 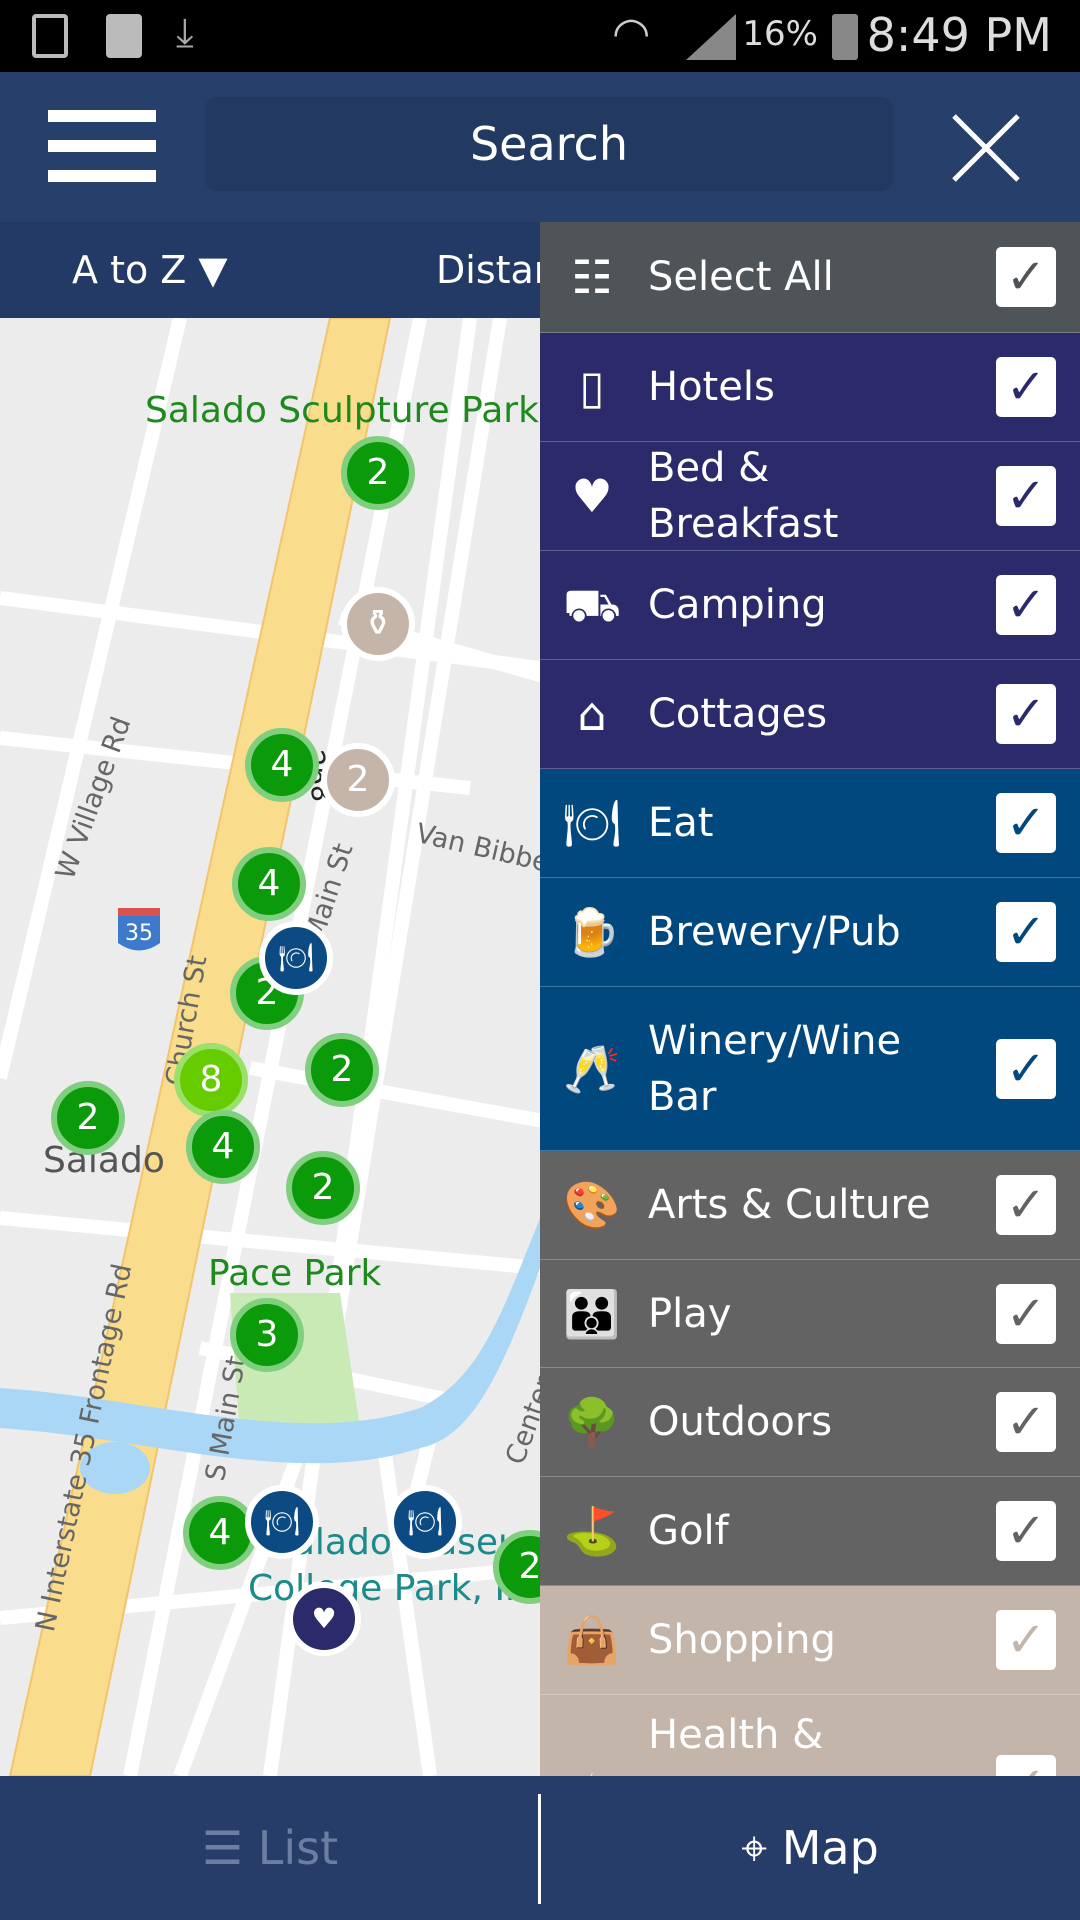 What do you see at coordinates (738, 714) in the screenshot?
I see `filter-label: Cottages` at bounding box center [738, 714].